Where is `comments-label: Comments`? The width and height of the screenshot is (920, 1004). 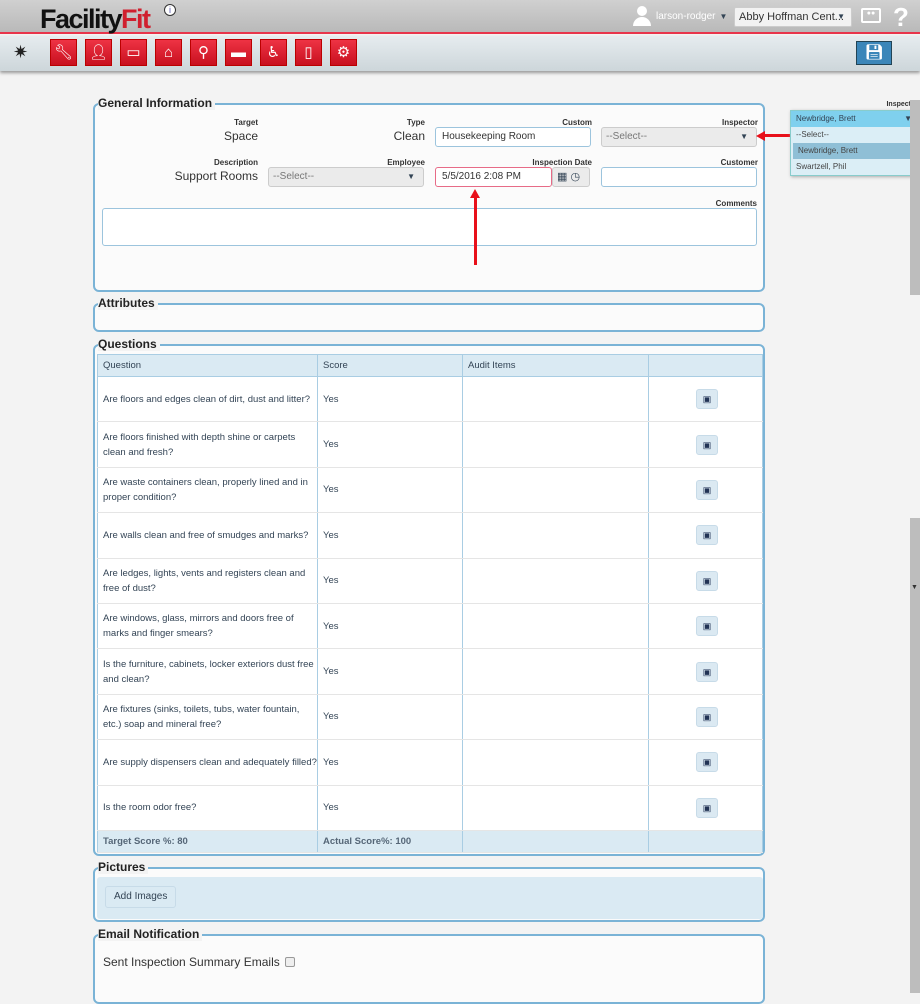
comments-label: Comments is located at coordinates (736, 203).